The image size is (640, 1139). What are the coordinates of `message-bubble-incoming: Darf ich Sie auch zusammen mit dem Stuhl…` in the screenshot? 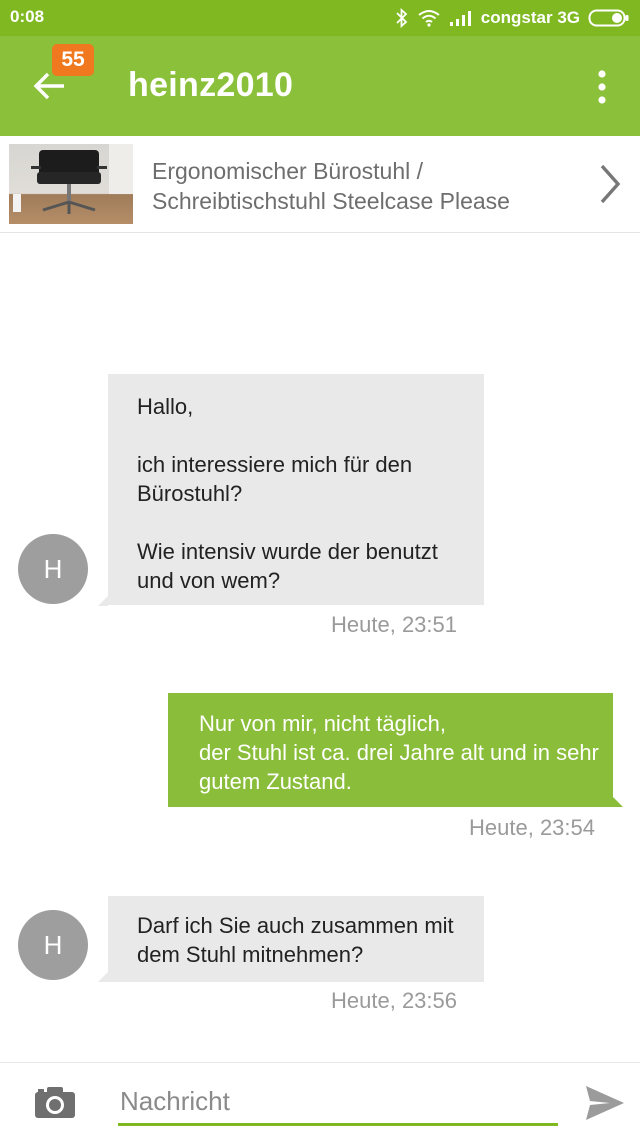 It's located at (296, 939).